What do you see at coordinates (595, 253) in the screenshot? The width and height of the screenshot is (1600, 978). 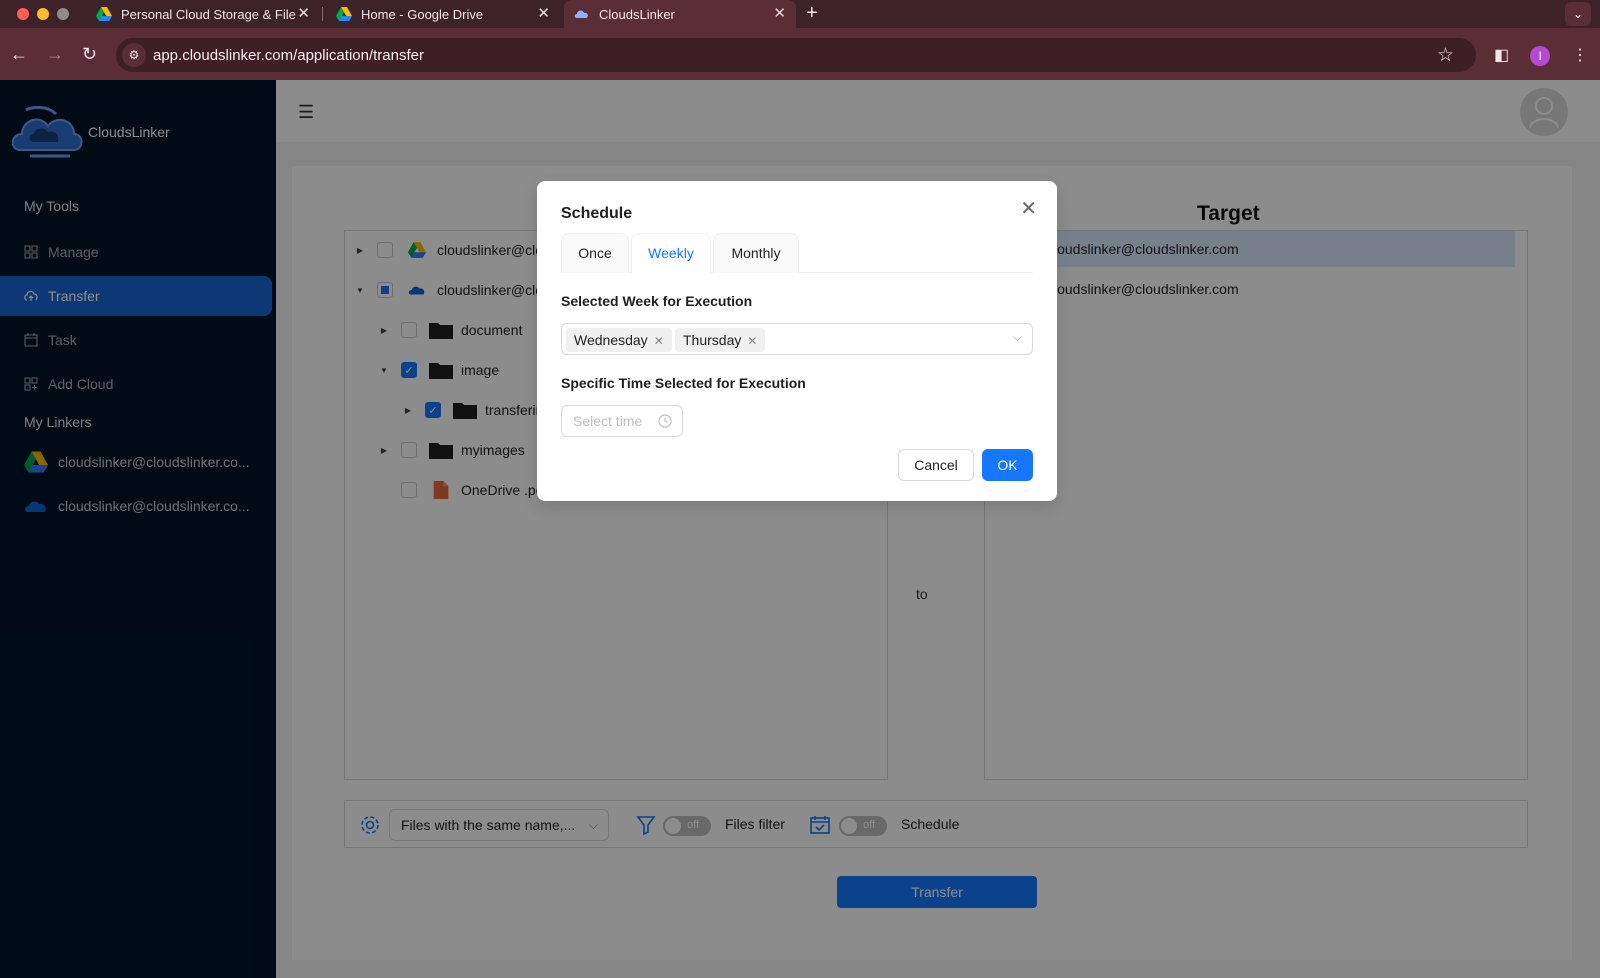 I see `tab-once: Once` at bounding box center [595, 253].